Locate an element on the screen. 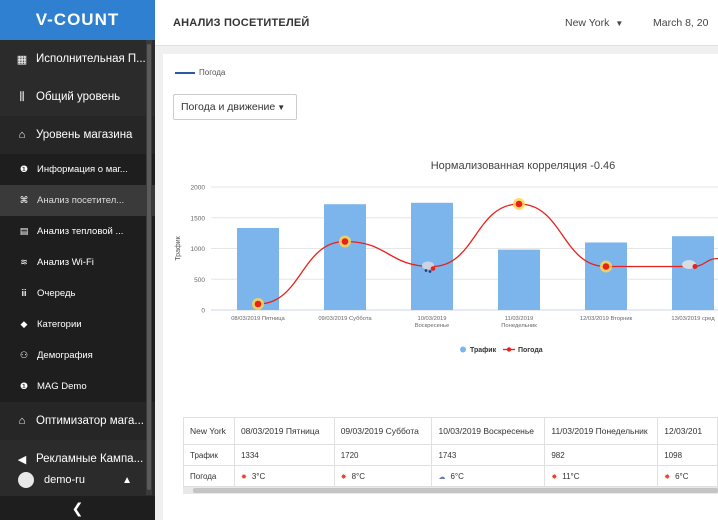  temperature: 11°C is located at coordinates (571, 476).